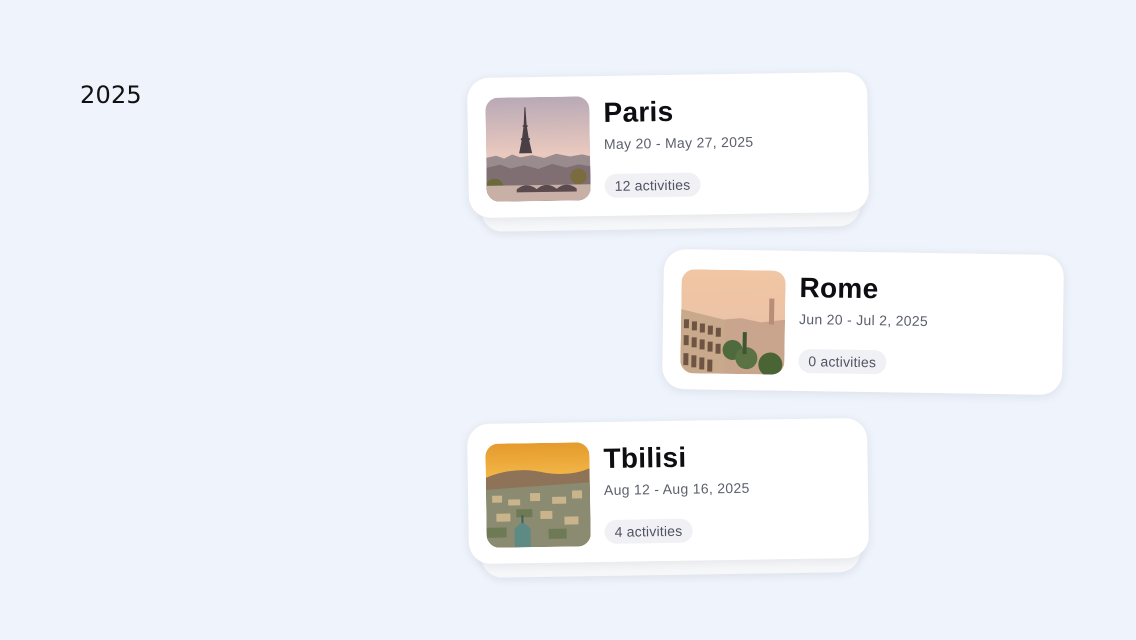  Describe the element at coordinates (678, 143) in the screenshot. I see `trip-dates: May 20 - May 27, 2025` at that location.